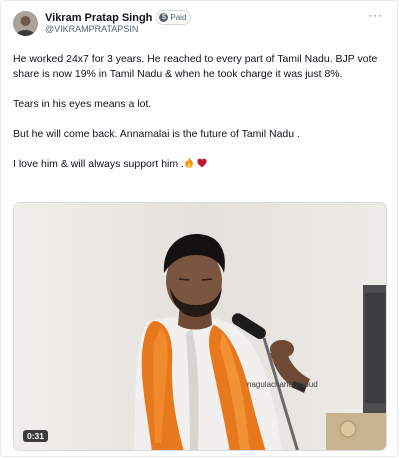  I want to click on author-row: Vikram Pratap Singh $ Paid, so click(118, 17).